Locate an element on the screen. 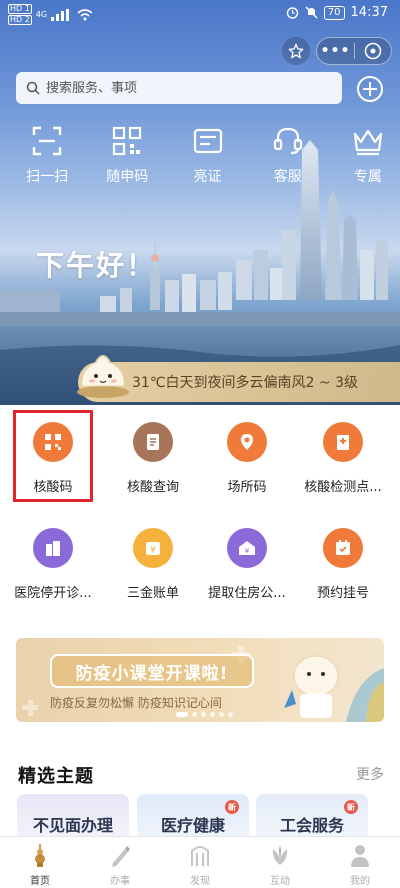 Image resolution: width=400 pixels, height=888 pixels. banner-subtitle: 防疫反复勿松懈 防疫知识记心间 is located at coordinates (136, 703).